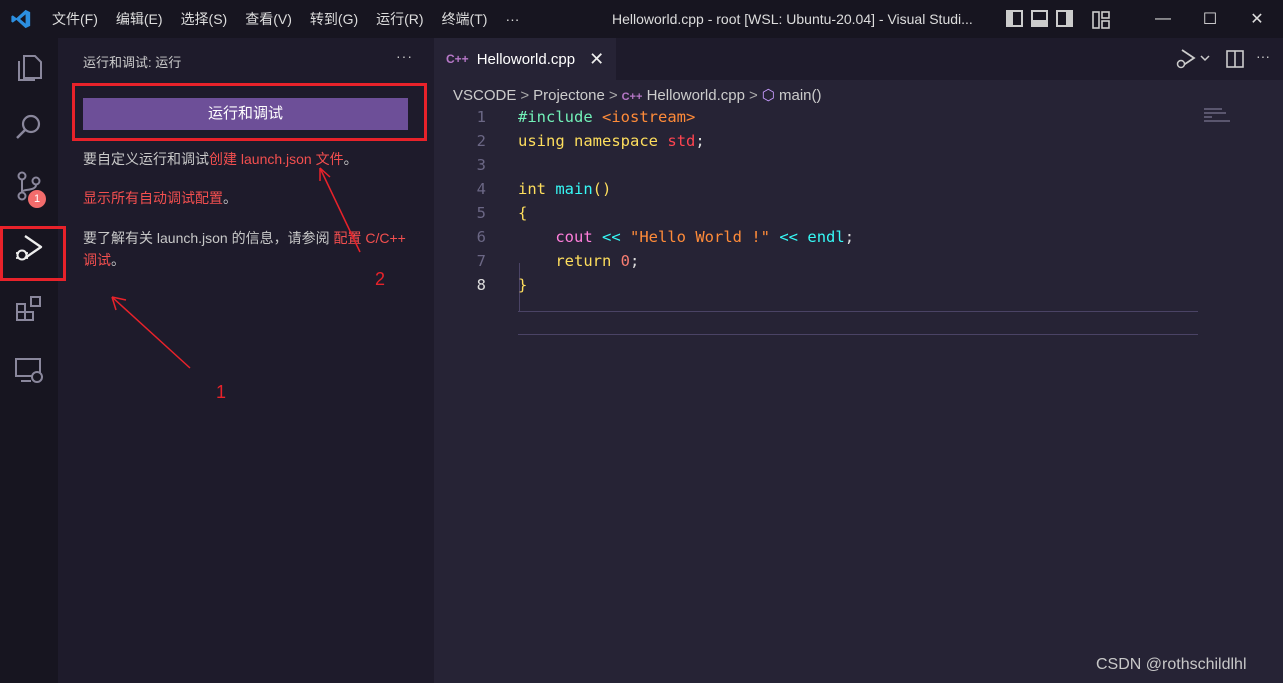  I want to click on show-auto-debug-text: 显示所有自动调试配置。, so click(250, 198).